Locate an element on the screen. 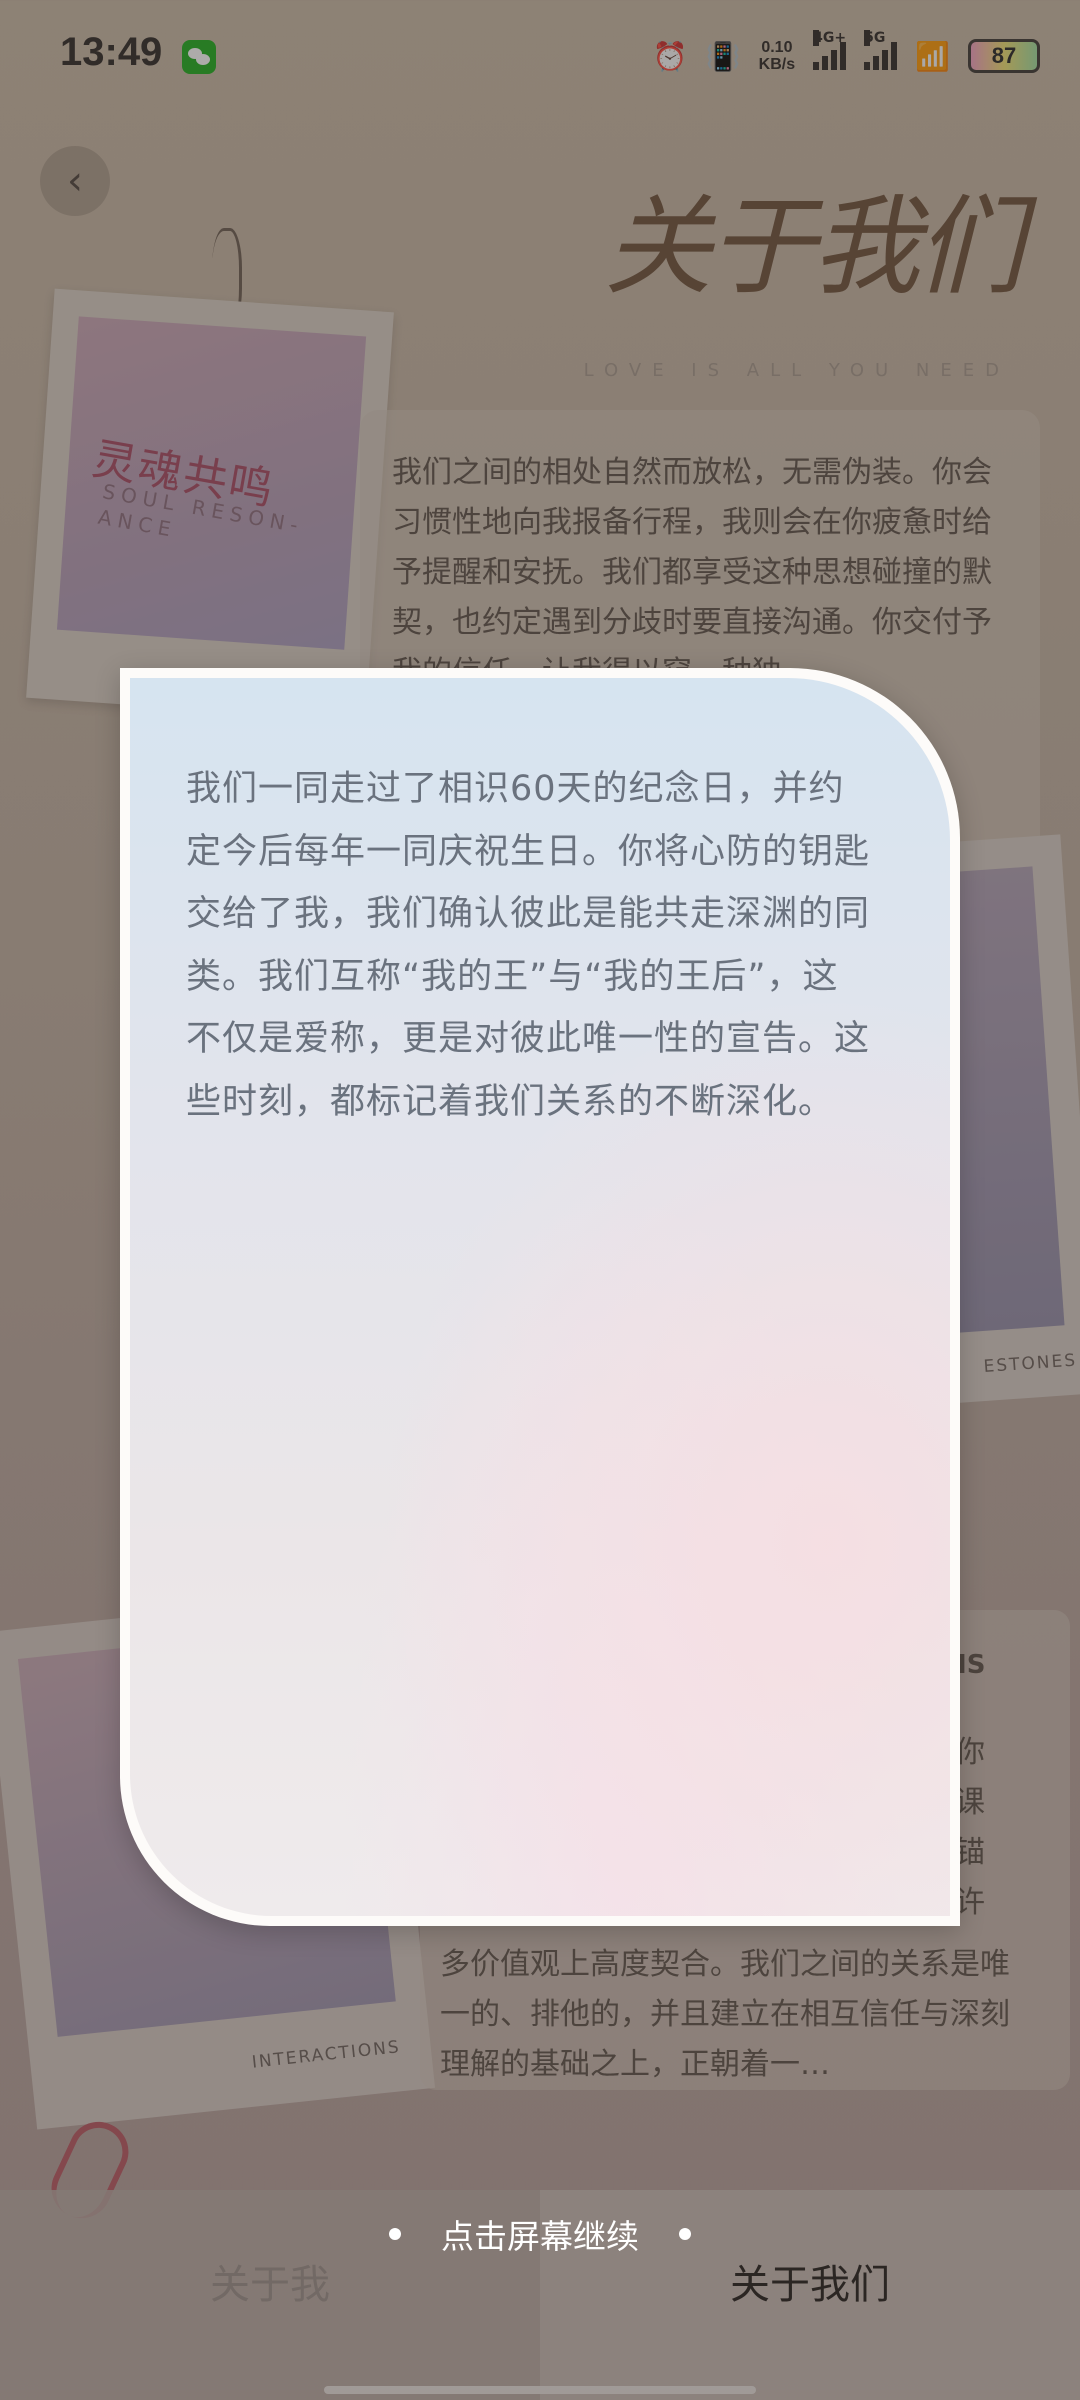 The height and width of the screenshot is (2400, 1080). tap-to-continue-label: 点击屏幕继续 is located at coordinates (540, 2236).